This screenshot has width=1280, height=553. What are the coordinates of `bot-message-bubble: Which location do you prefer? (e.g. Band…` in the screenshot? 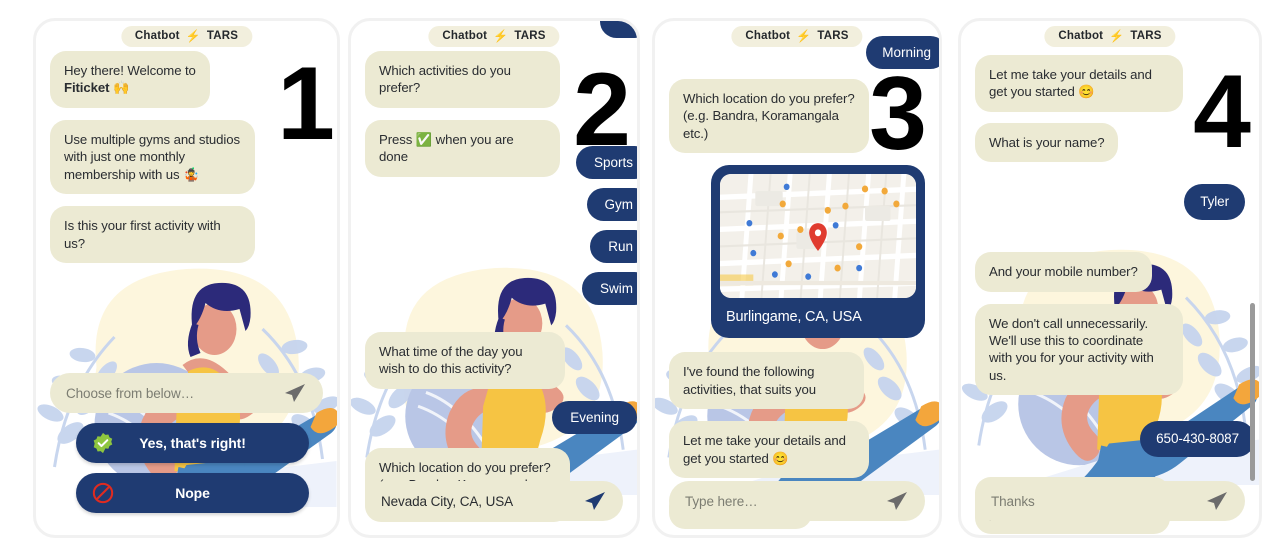 It's located at (769, 116).